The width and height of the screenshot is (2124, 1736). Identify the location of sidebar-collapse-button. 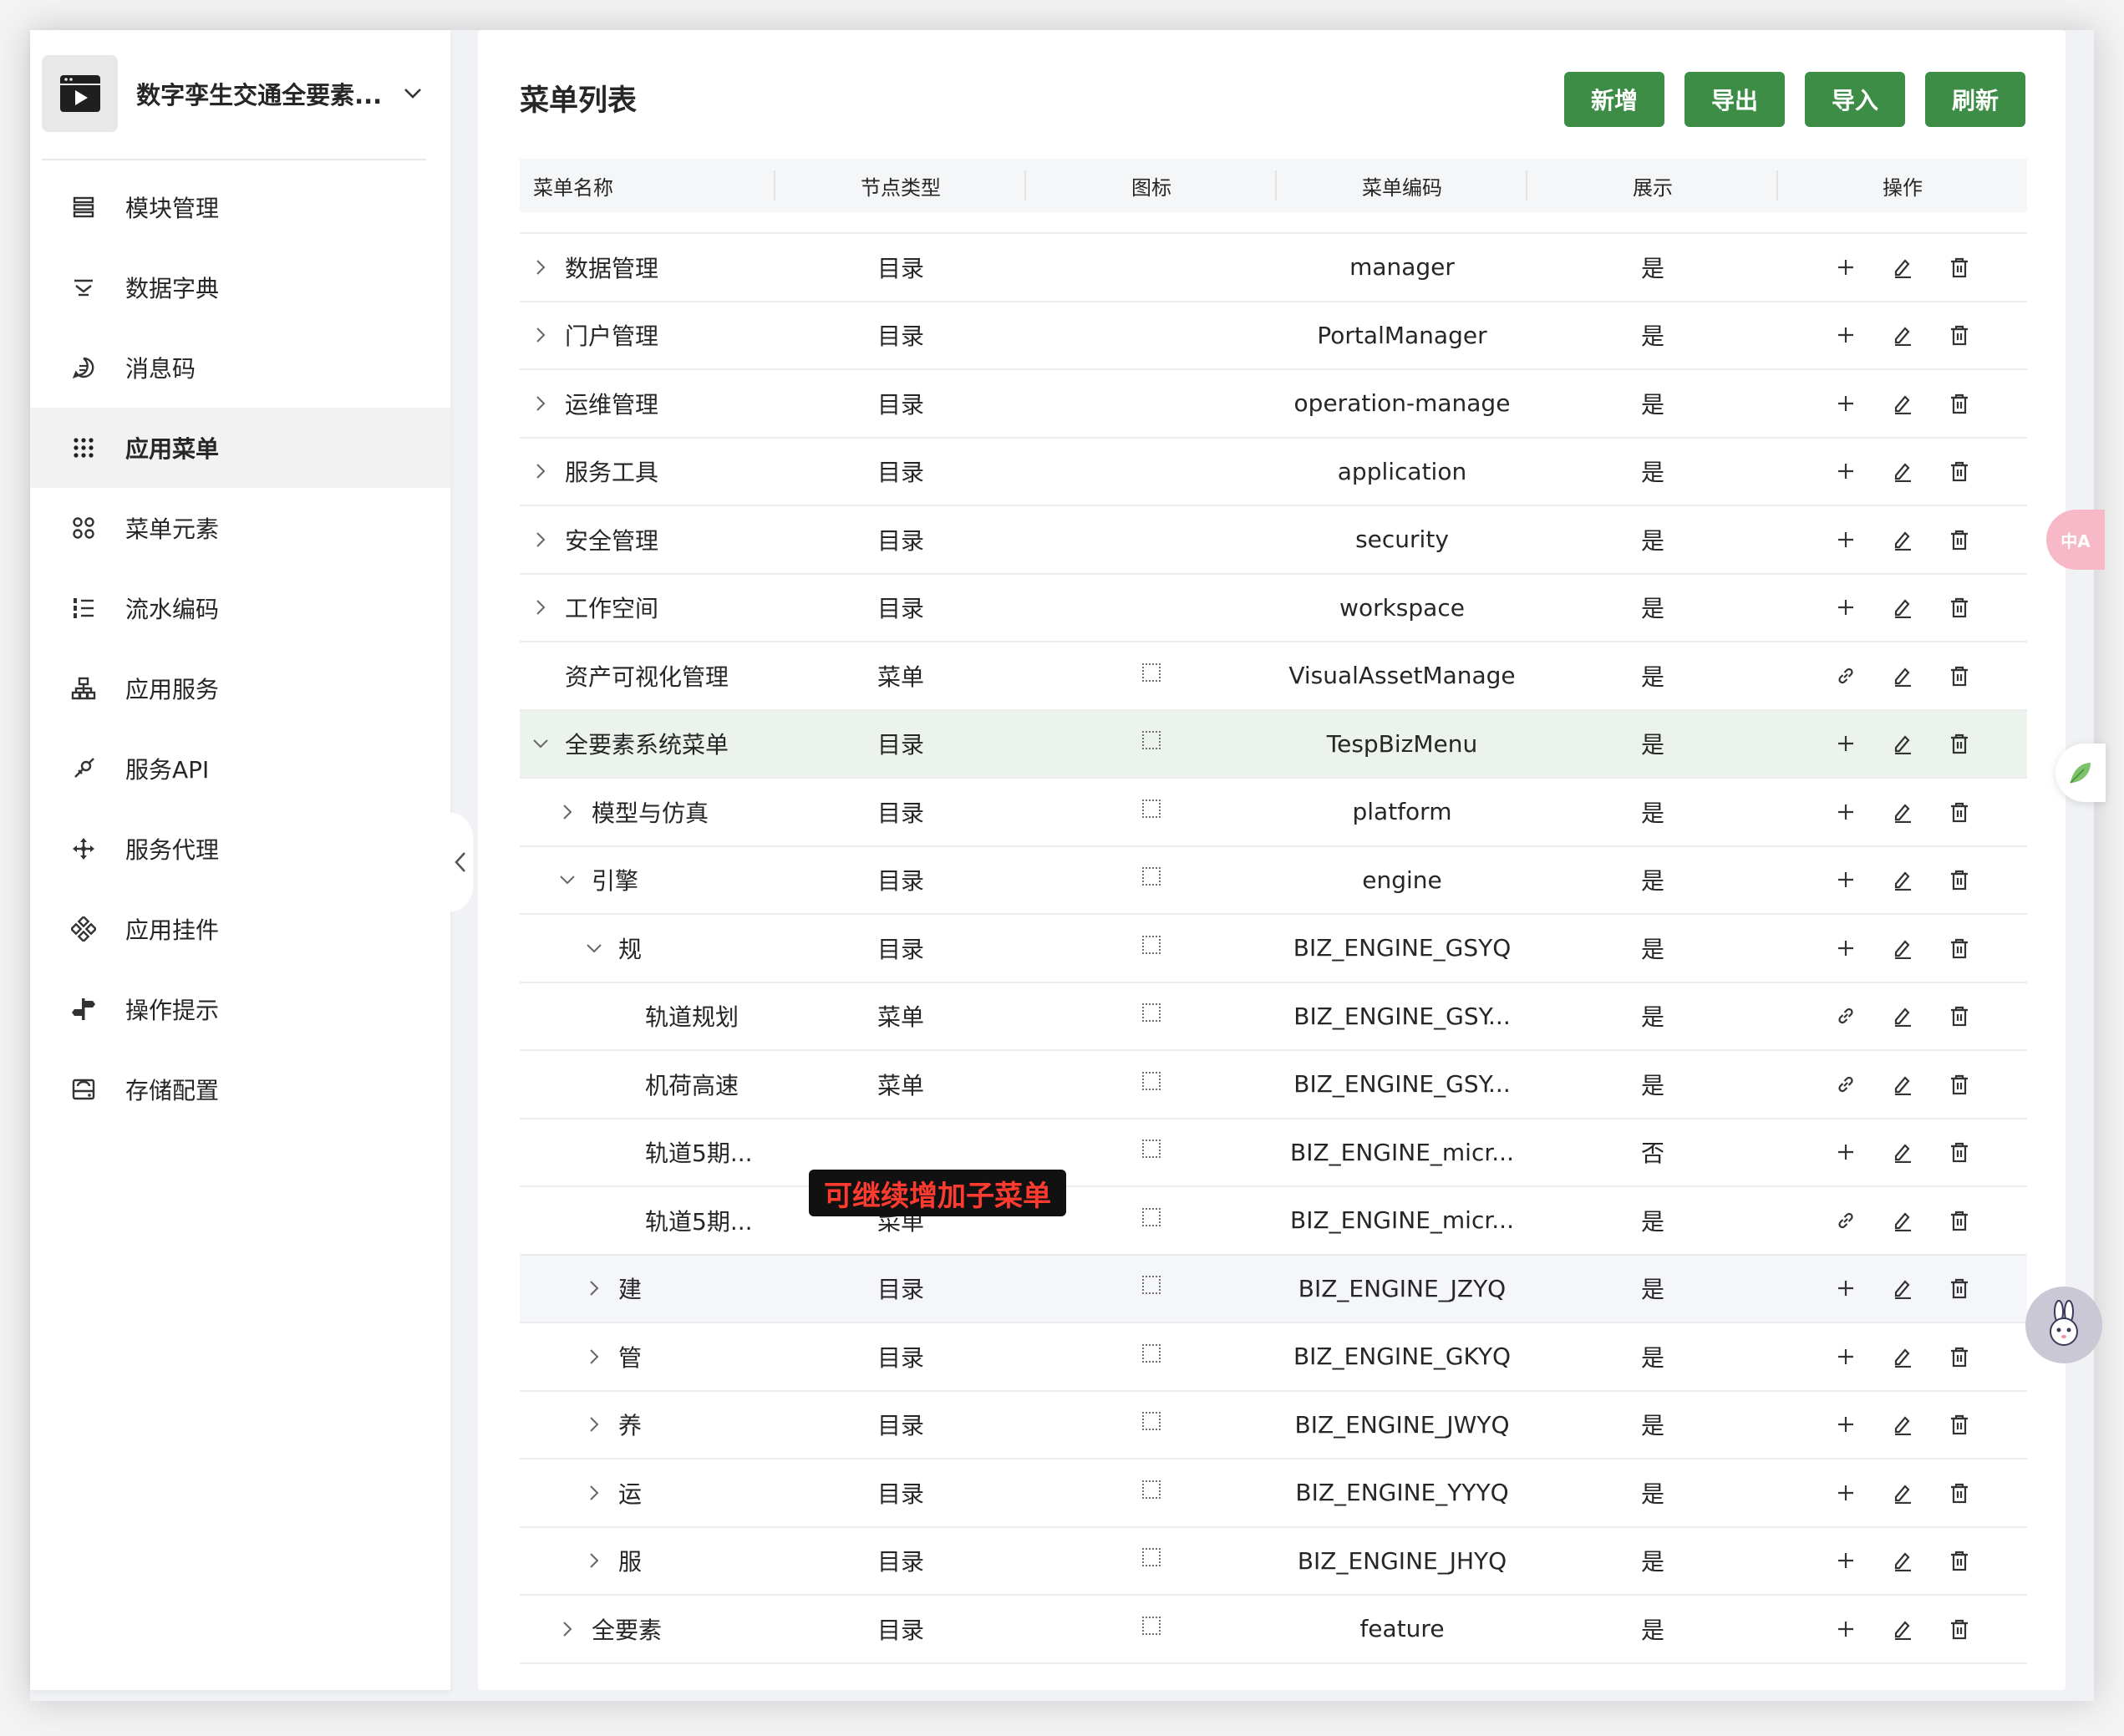
(460, 862).